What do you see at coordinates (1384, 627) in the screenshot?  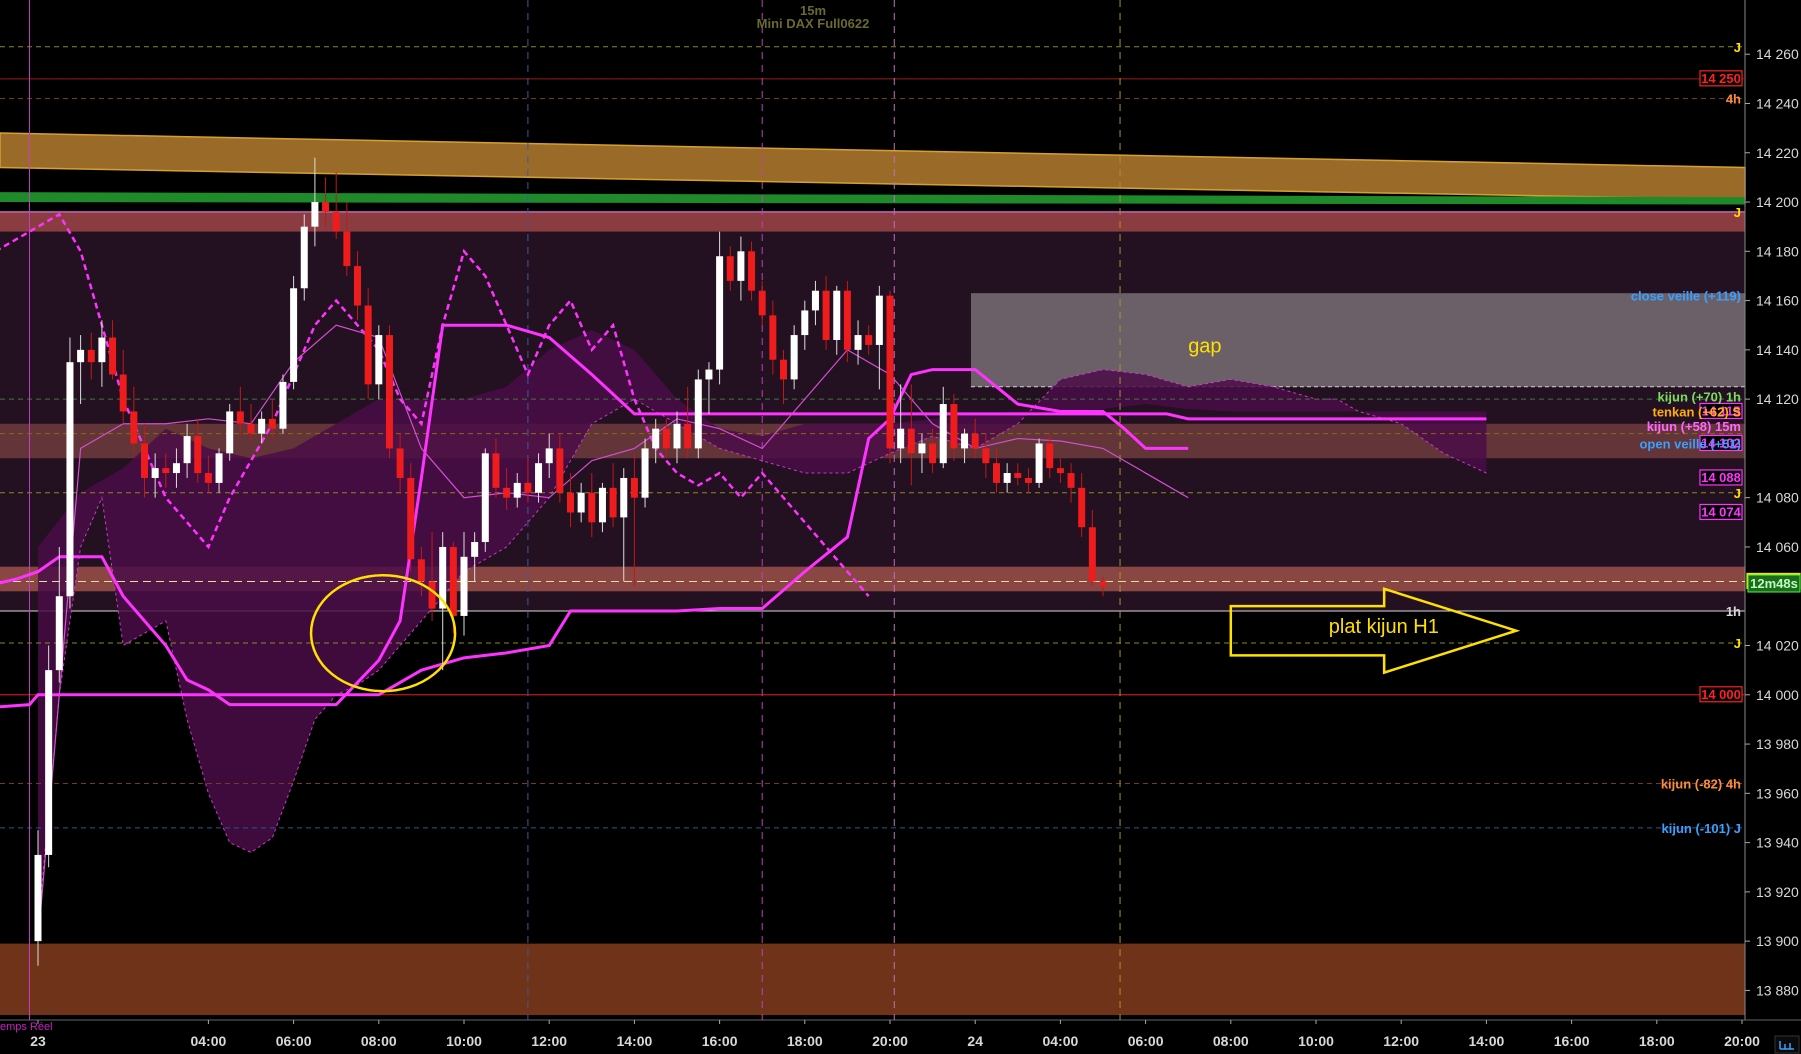 I see `plat-kijun-annotation: plat kijun H1` at bounding box center [1384, 627].